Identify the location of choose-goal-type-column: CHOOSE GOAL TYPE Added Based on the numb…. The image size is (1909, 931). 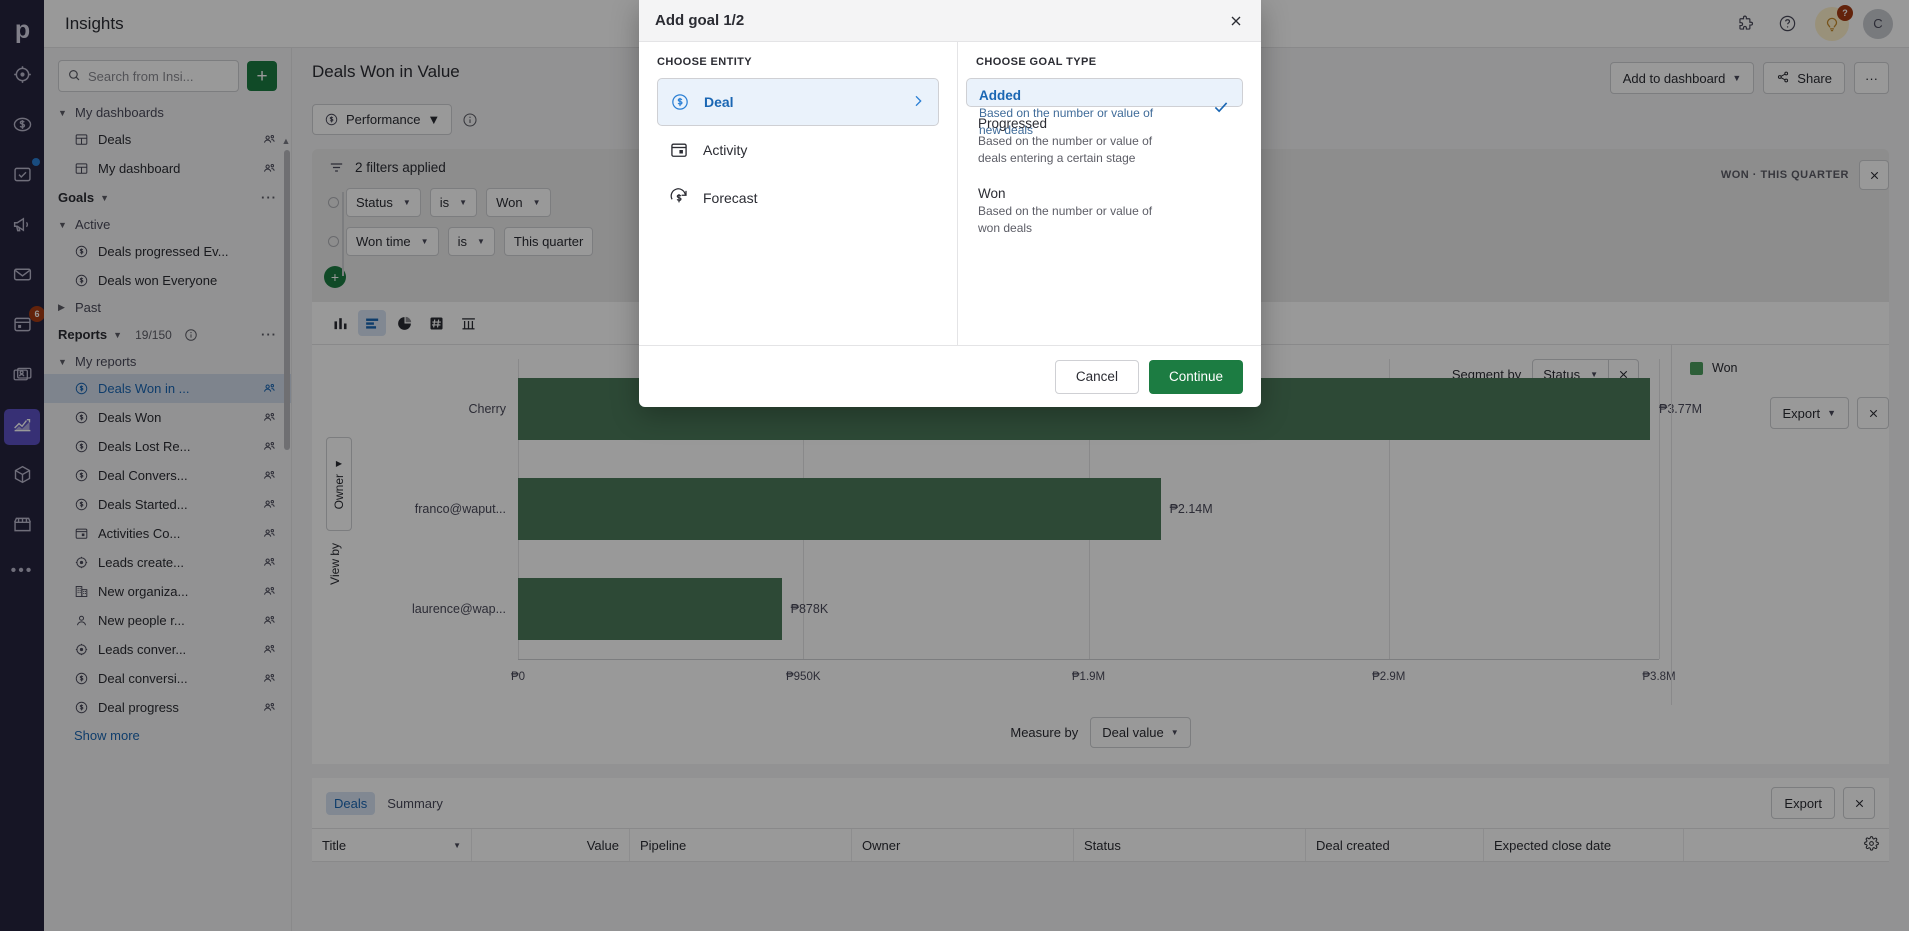
(1109, 193).